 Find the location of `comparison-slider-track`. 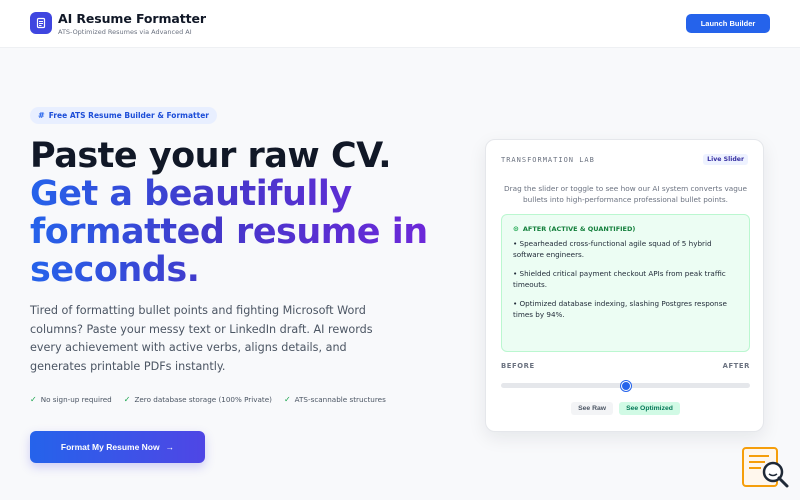

comparison-slider-track is located at coordinates (625, 385).